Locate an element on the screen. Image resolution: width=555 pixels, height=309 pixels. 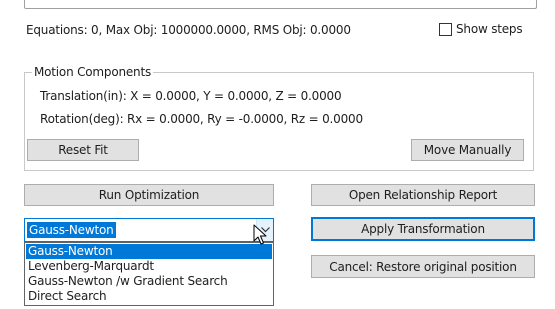
show-steps-label: Show steps is located at coordinates (489, 29).